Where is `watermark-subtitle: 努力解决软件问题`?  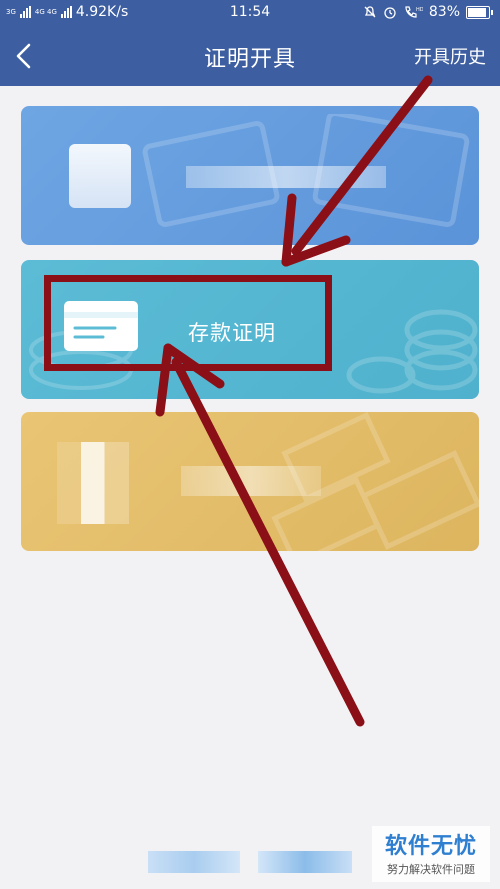 watermark-subtitle: 努力解决软件问题 is located at coordinates (431, 869).